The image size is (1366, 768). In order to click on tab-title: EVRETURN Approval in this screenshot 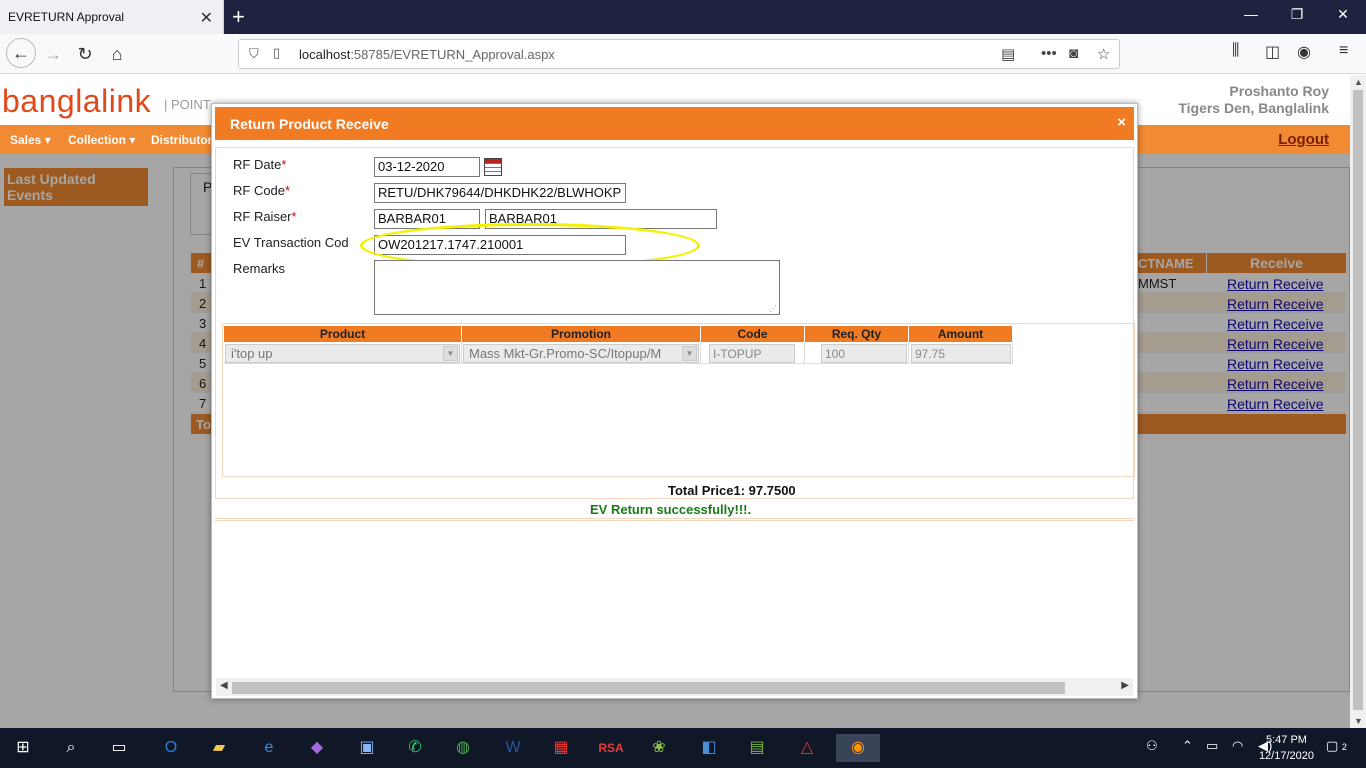, I will do `click(66, 17)`.